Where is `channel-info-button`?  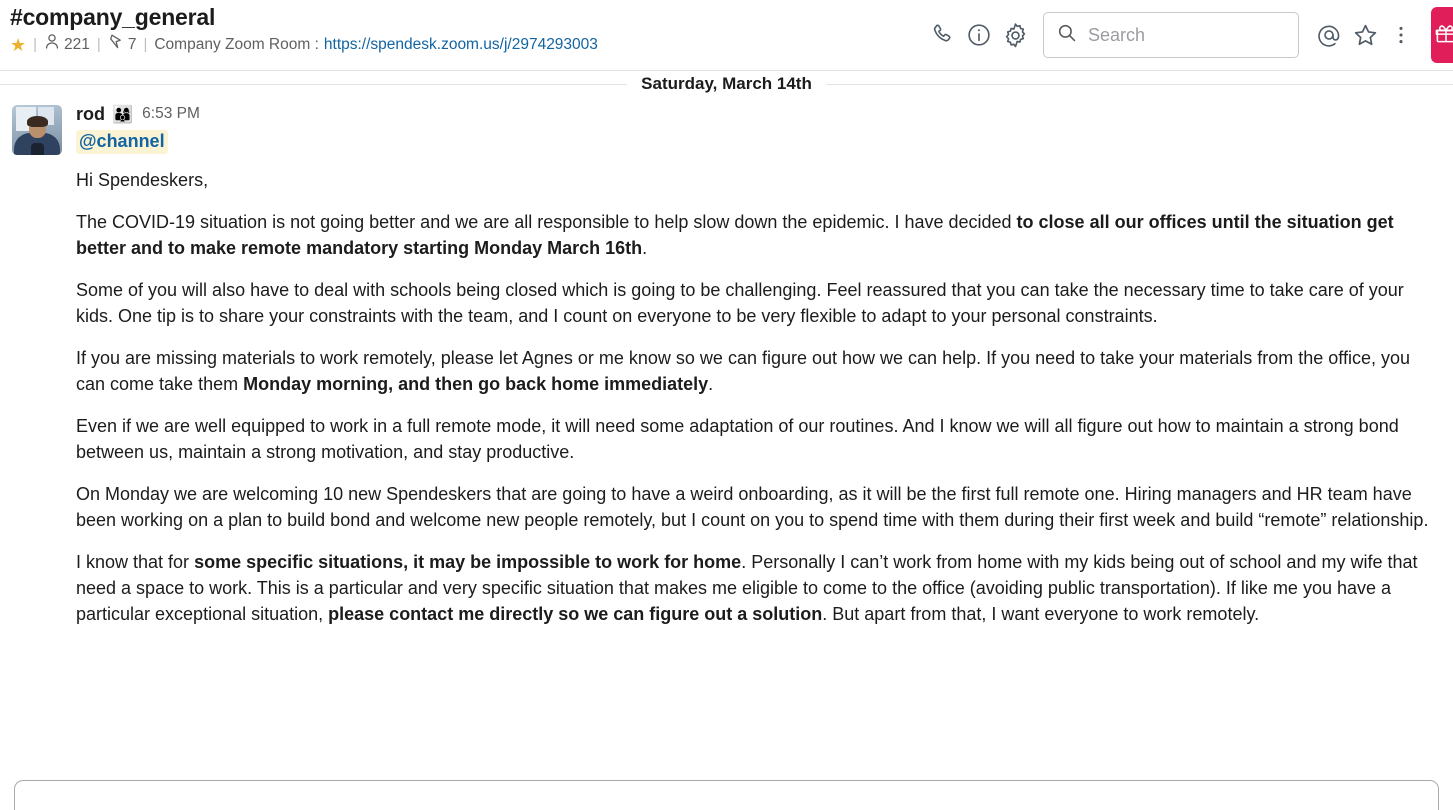
channel-info-button is located at coordinates (979, 35).